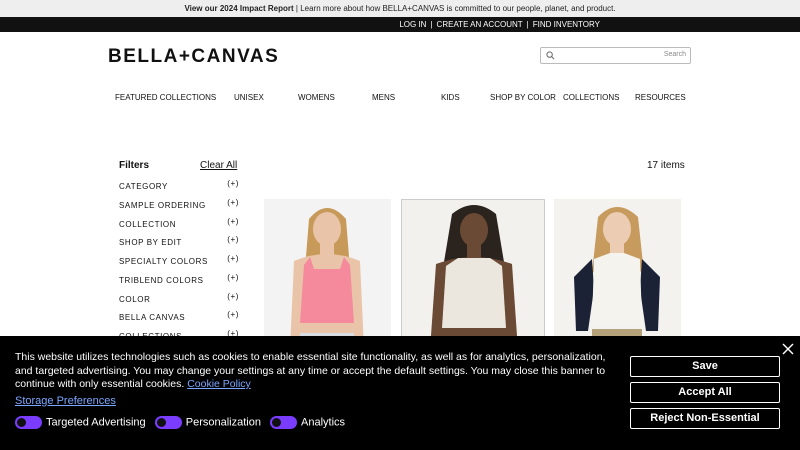 The image size is (800, 450). Describe the element at coordinates (219, 384) in the screenshot. I see `cookie-policy-link: Cookie Policy` at that location.